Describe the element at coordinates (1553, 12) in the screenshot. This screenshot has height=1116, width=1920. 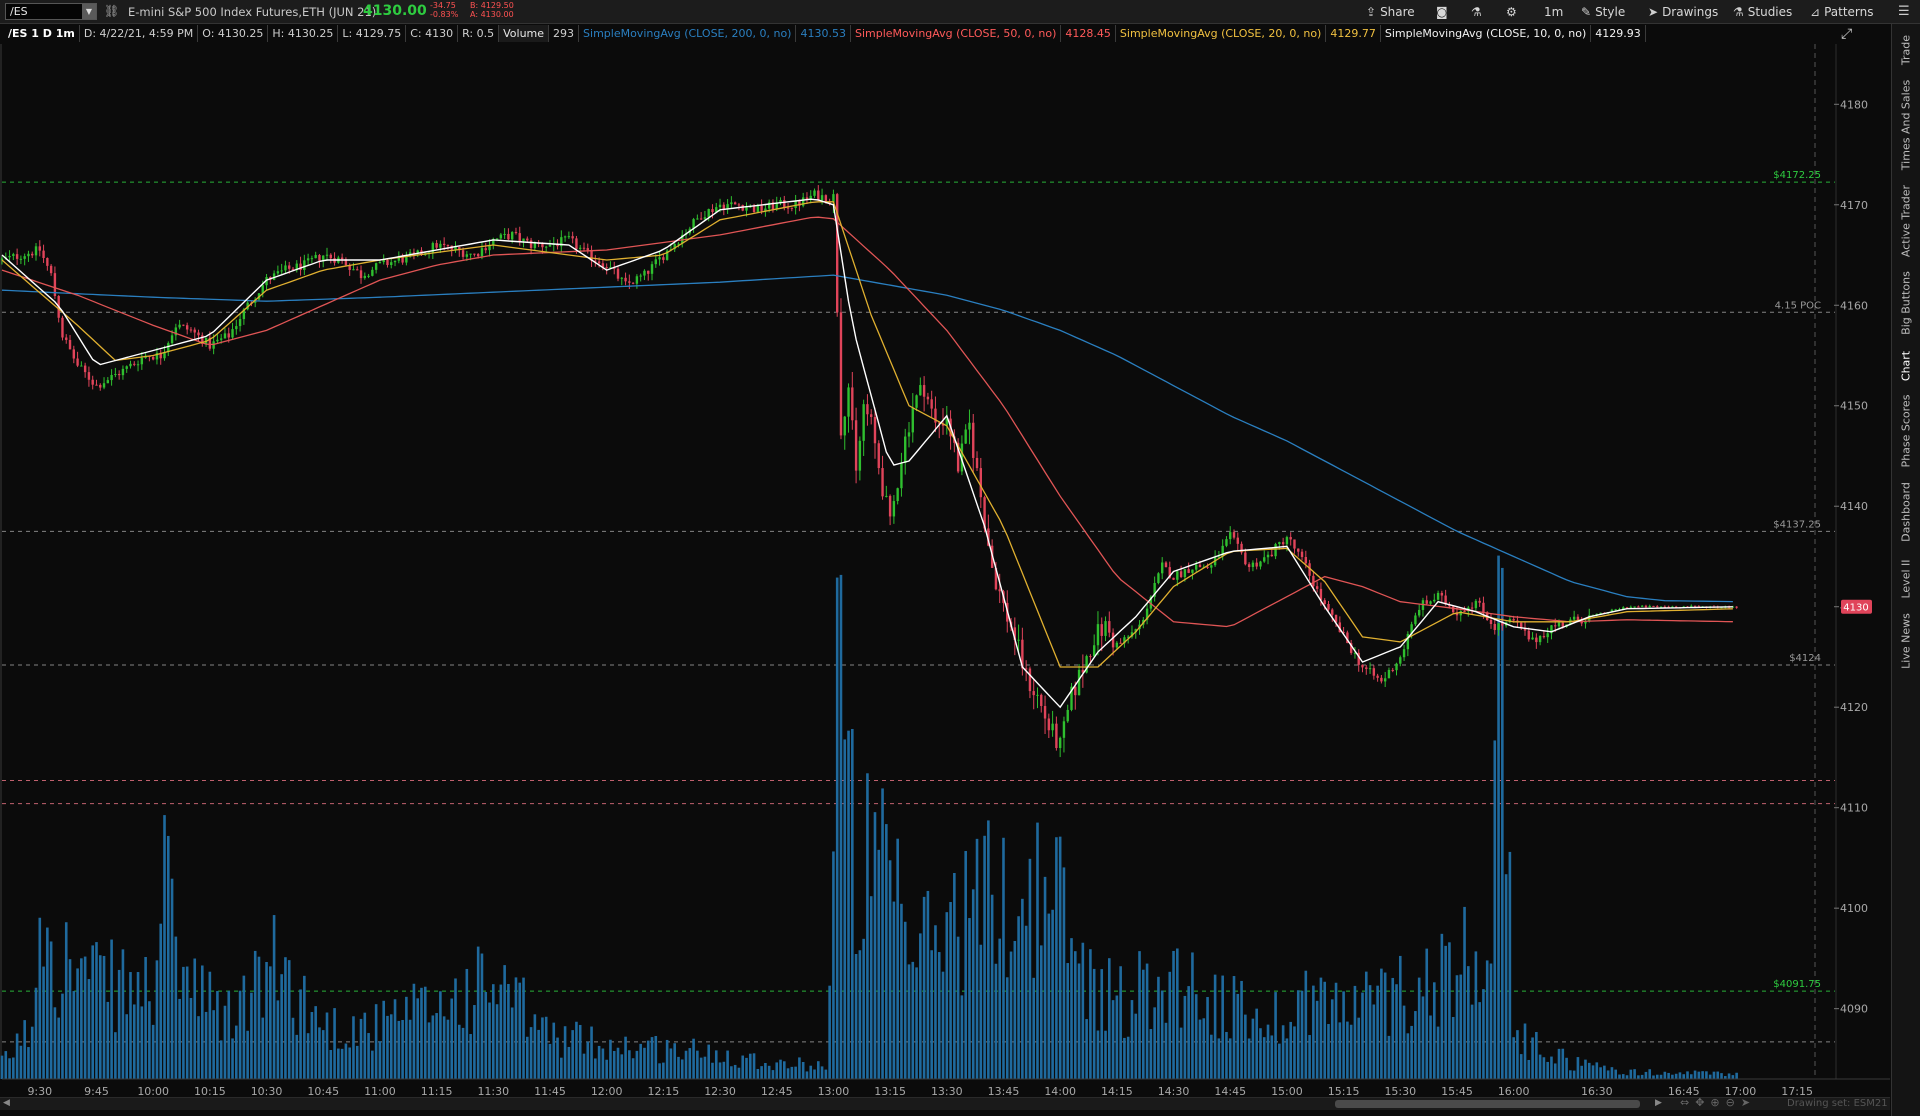
I see `timeframe-button: 1m` at that location.